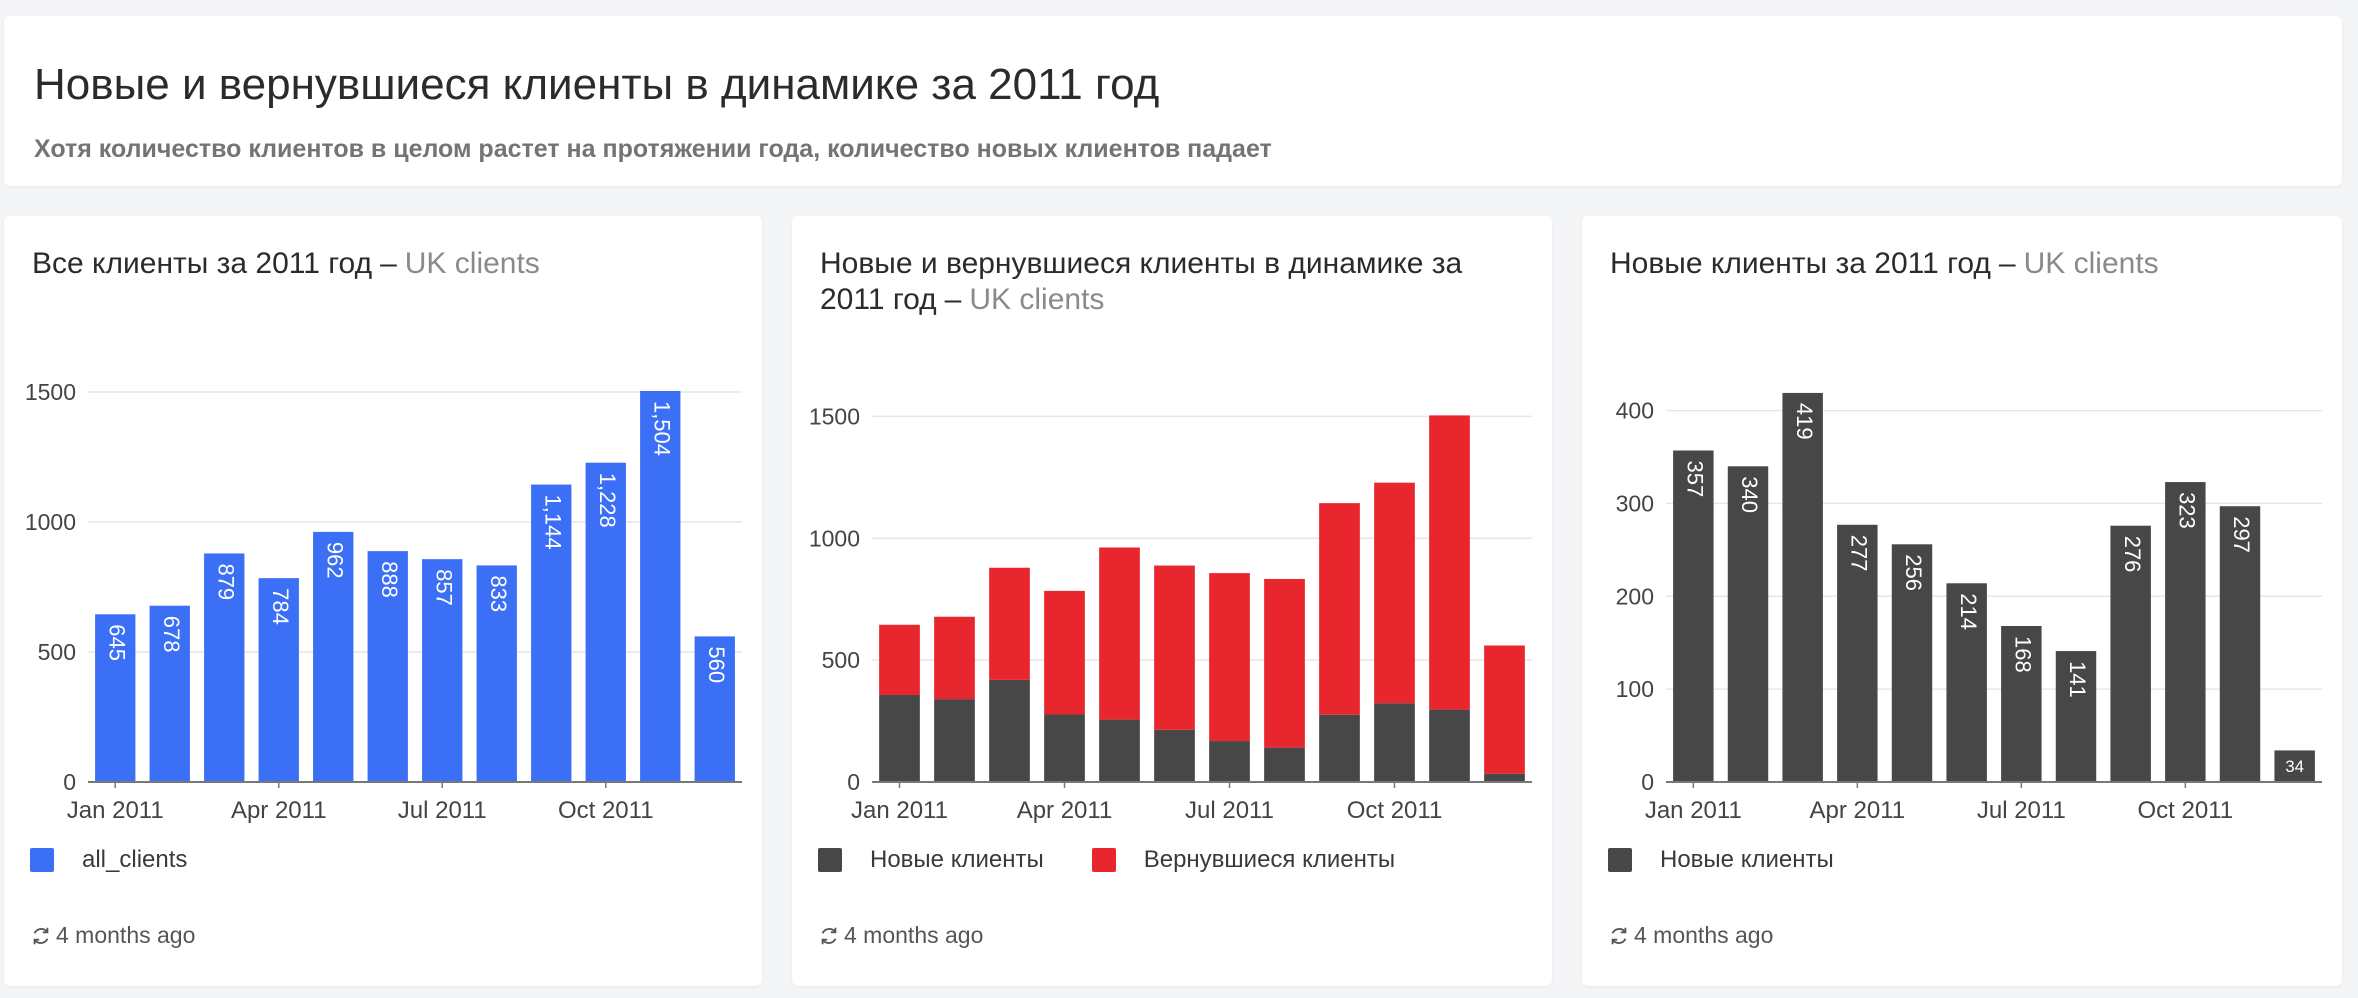 This screenshot has height=998, width=2358. What do you see at coordinates (2077, 679) in the screenshot?
I see `data-label: 141` at bounding box center [2077, 679].